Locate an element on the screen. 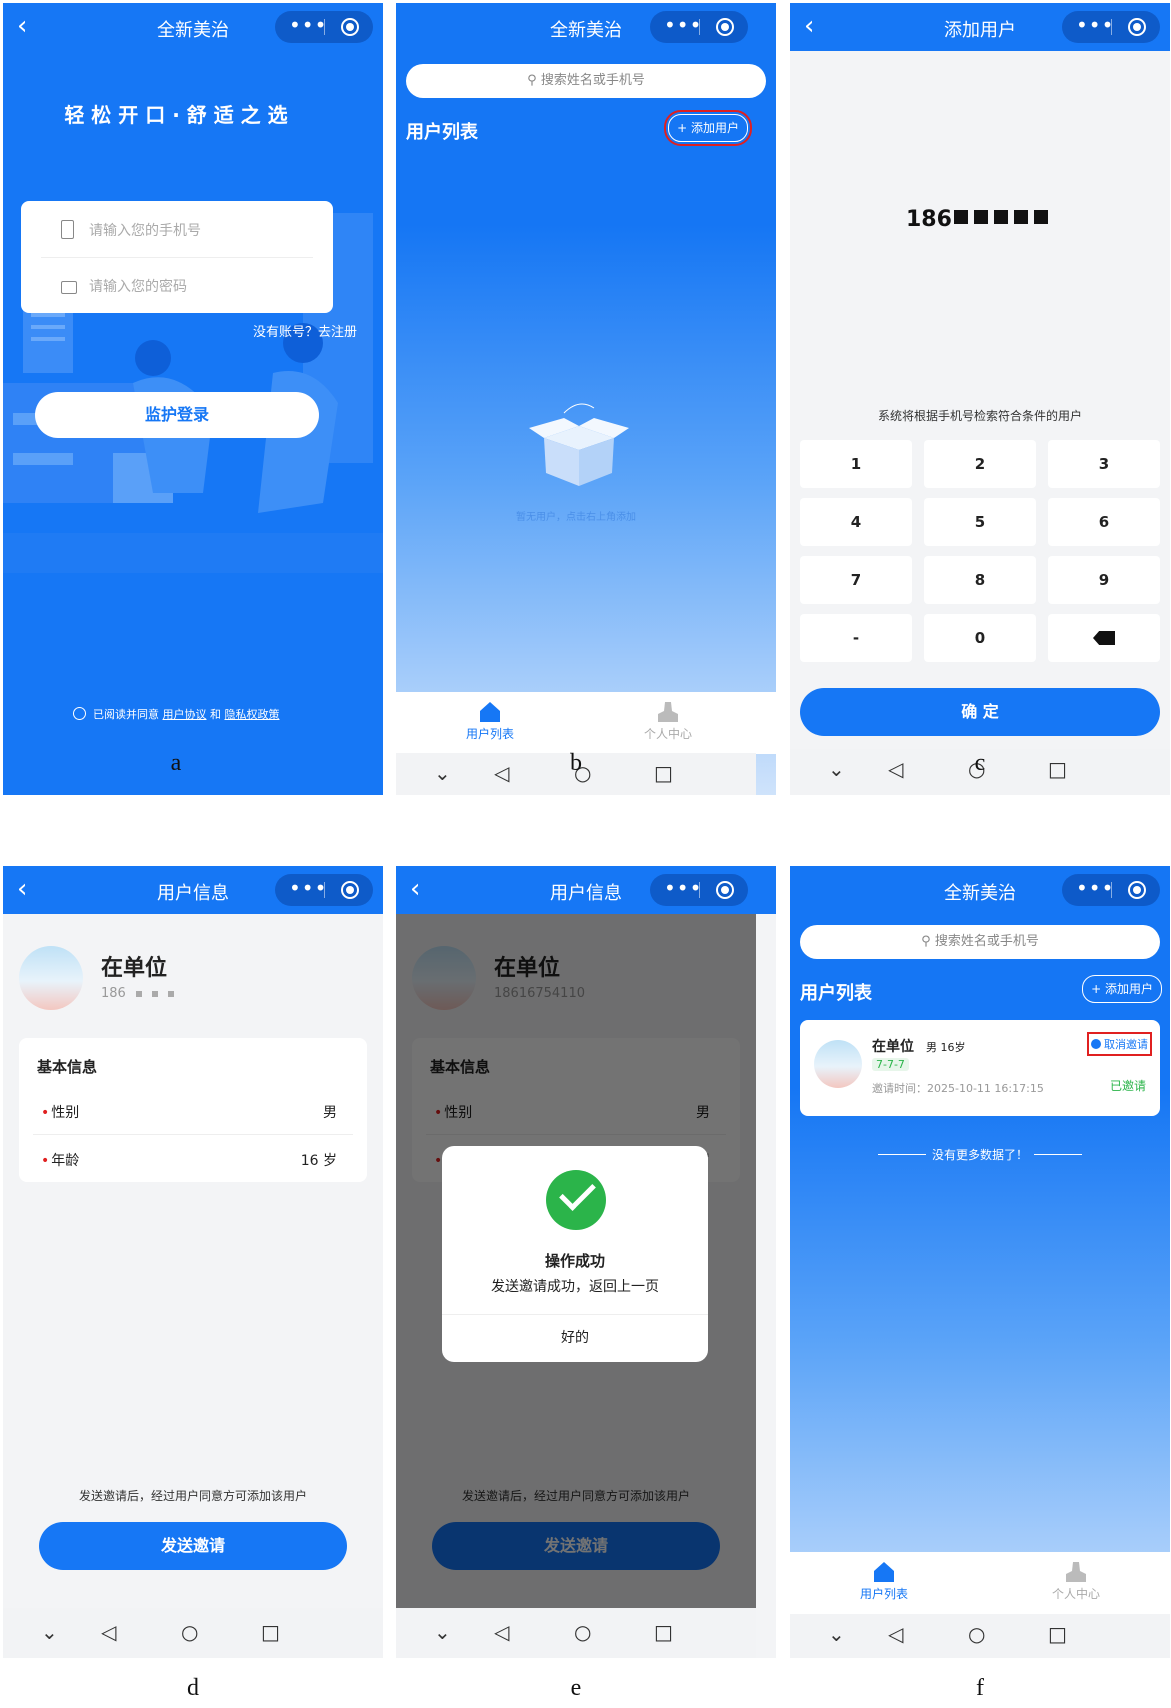 The height and width of the screenshot is (1708, 1171). password-input: 请输入您的密码 is located at coordinates (138, 286).